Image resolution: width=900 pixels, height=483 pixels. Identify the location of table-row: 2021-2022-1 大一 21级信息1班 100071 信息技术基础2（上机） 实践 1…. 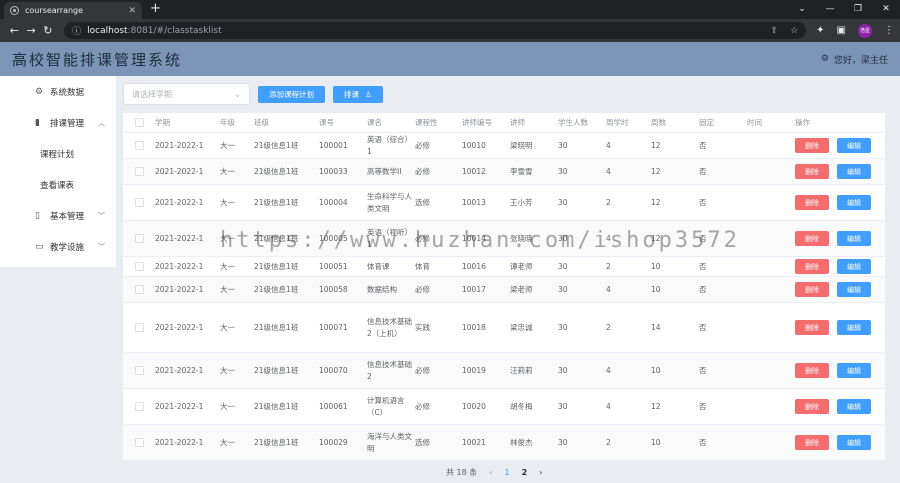
(504, 328).